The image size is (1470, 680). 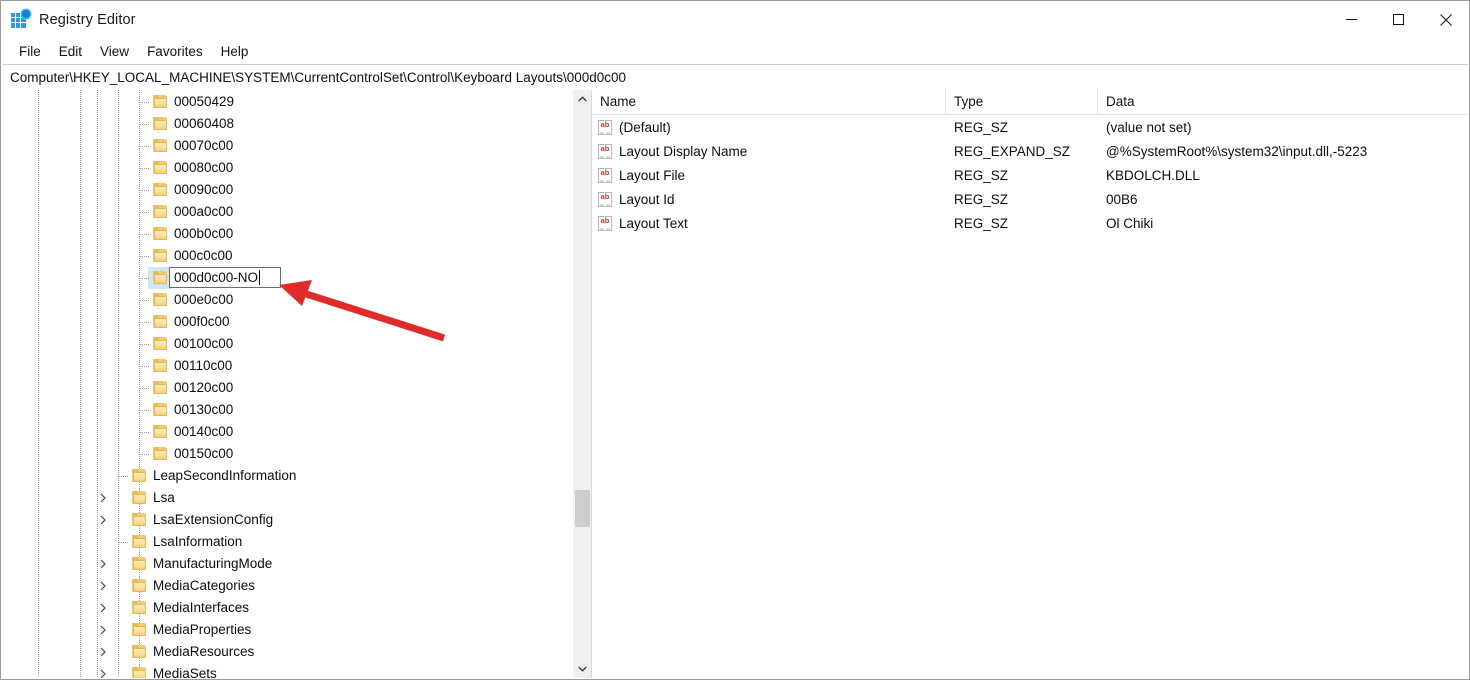 What do you see at coordinates (281, 476) in the screenshot?
I see `tree-item: LeapSecondInformation` at bounding box center [281, 476].